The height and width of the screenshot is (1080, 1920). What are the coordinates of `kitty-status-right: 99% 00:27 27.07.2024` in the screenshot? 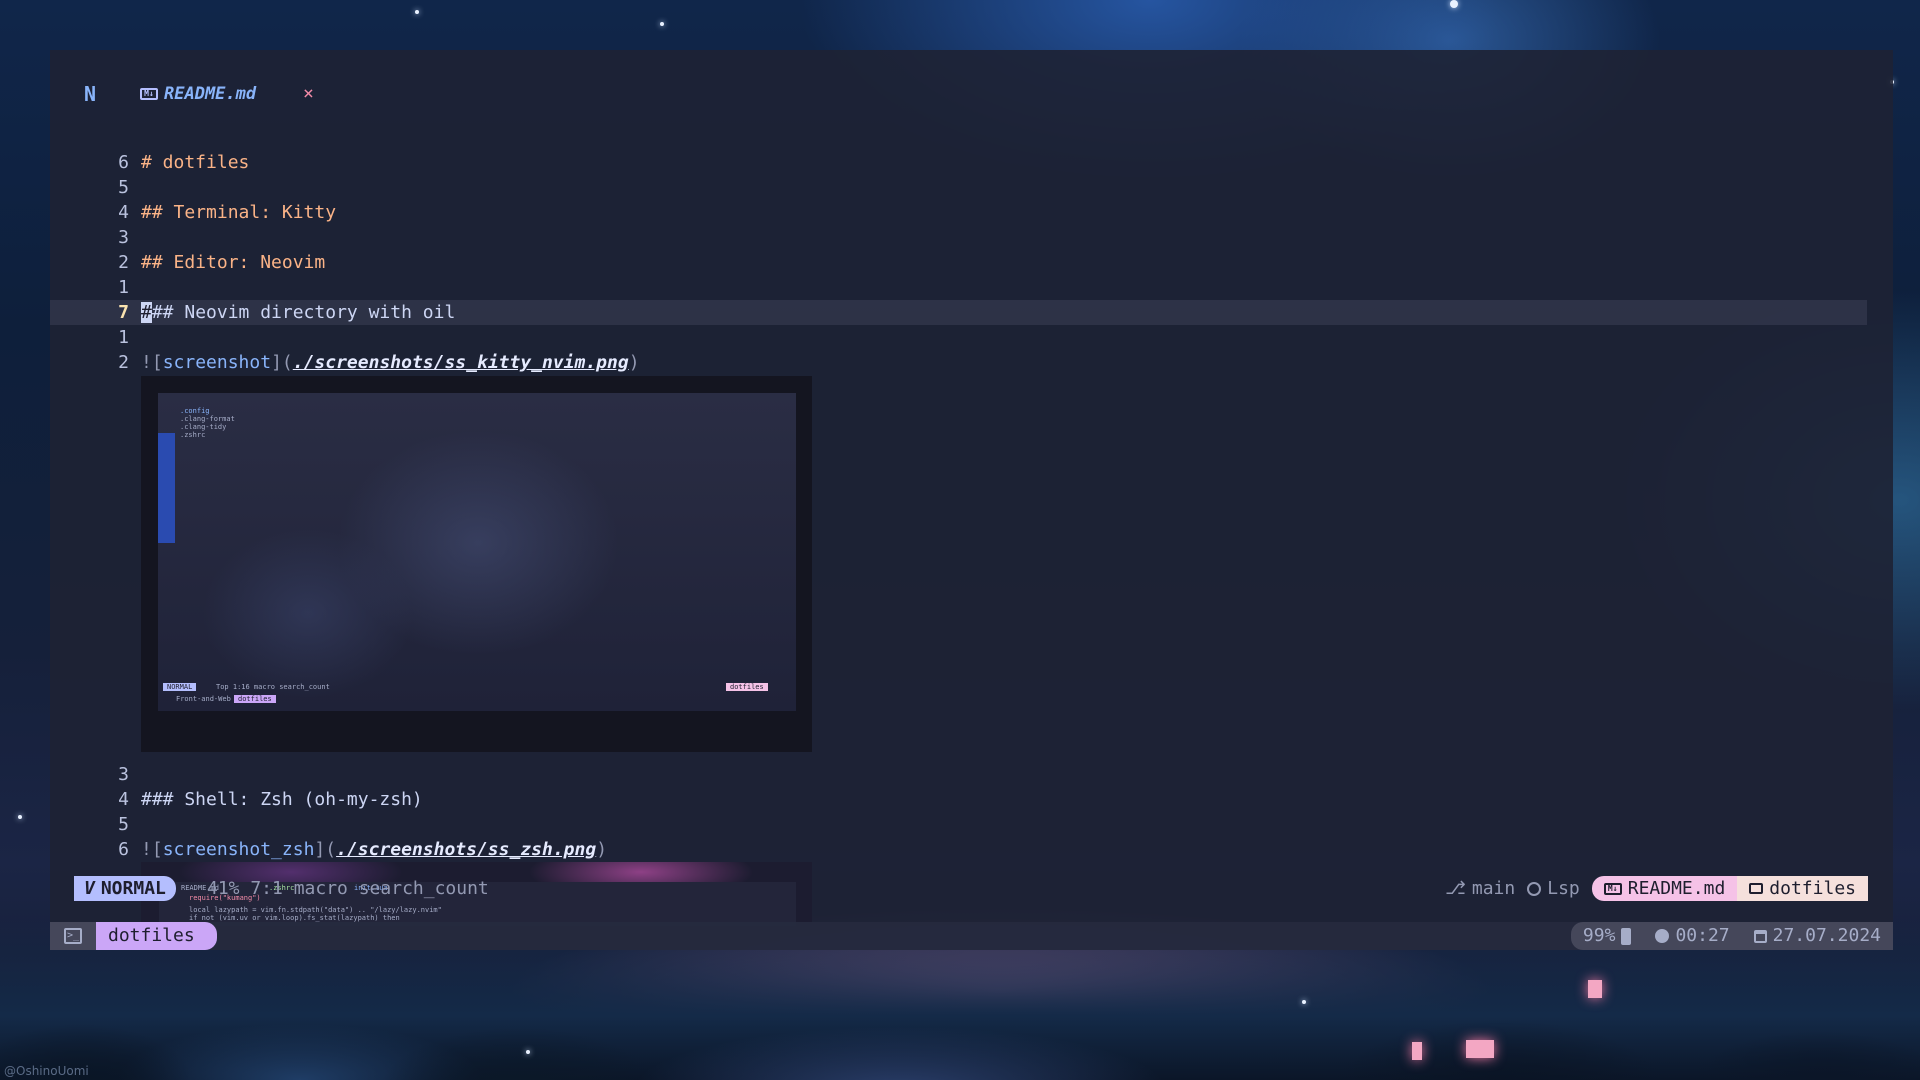 It's located at (1731, 936).